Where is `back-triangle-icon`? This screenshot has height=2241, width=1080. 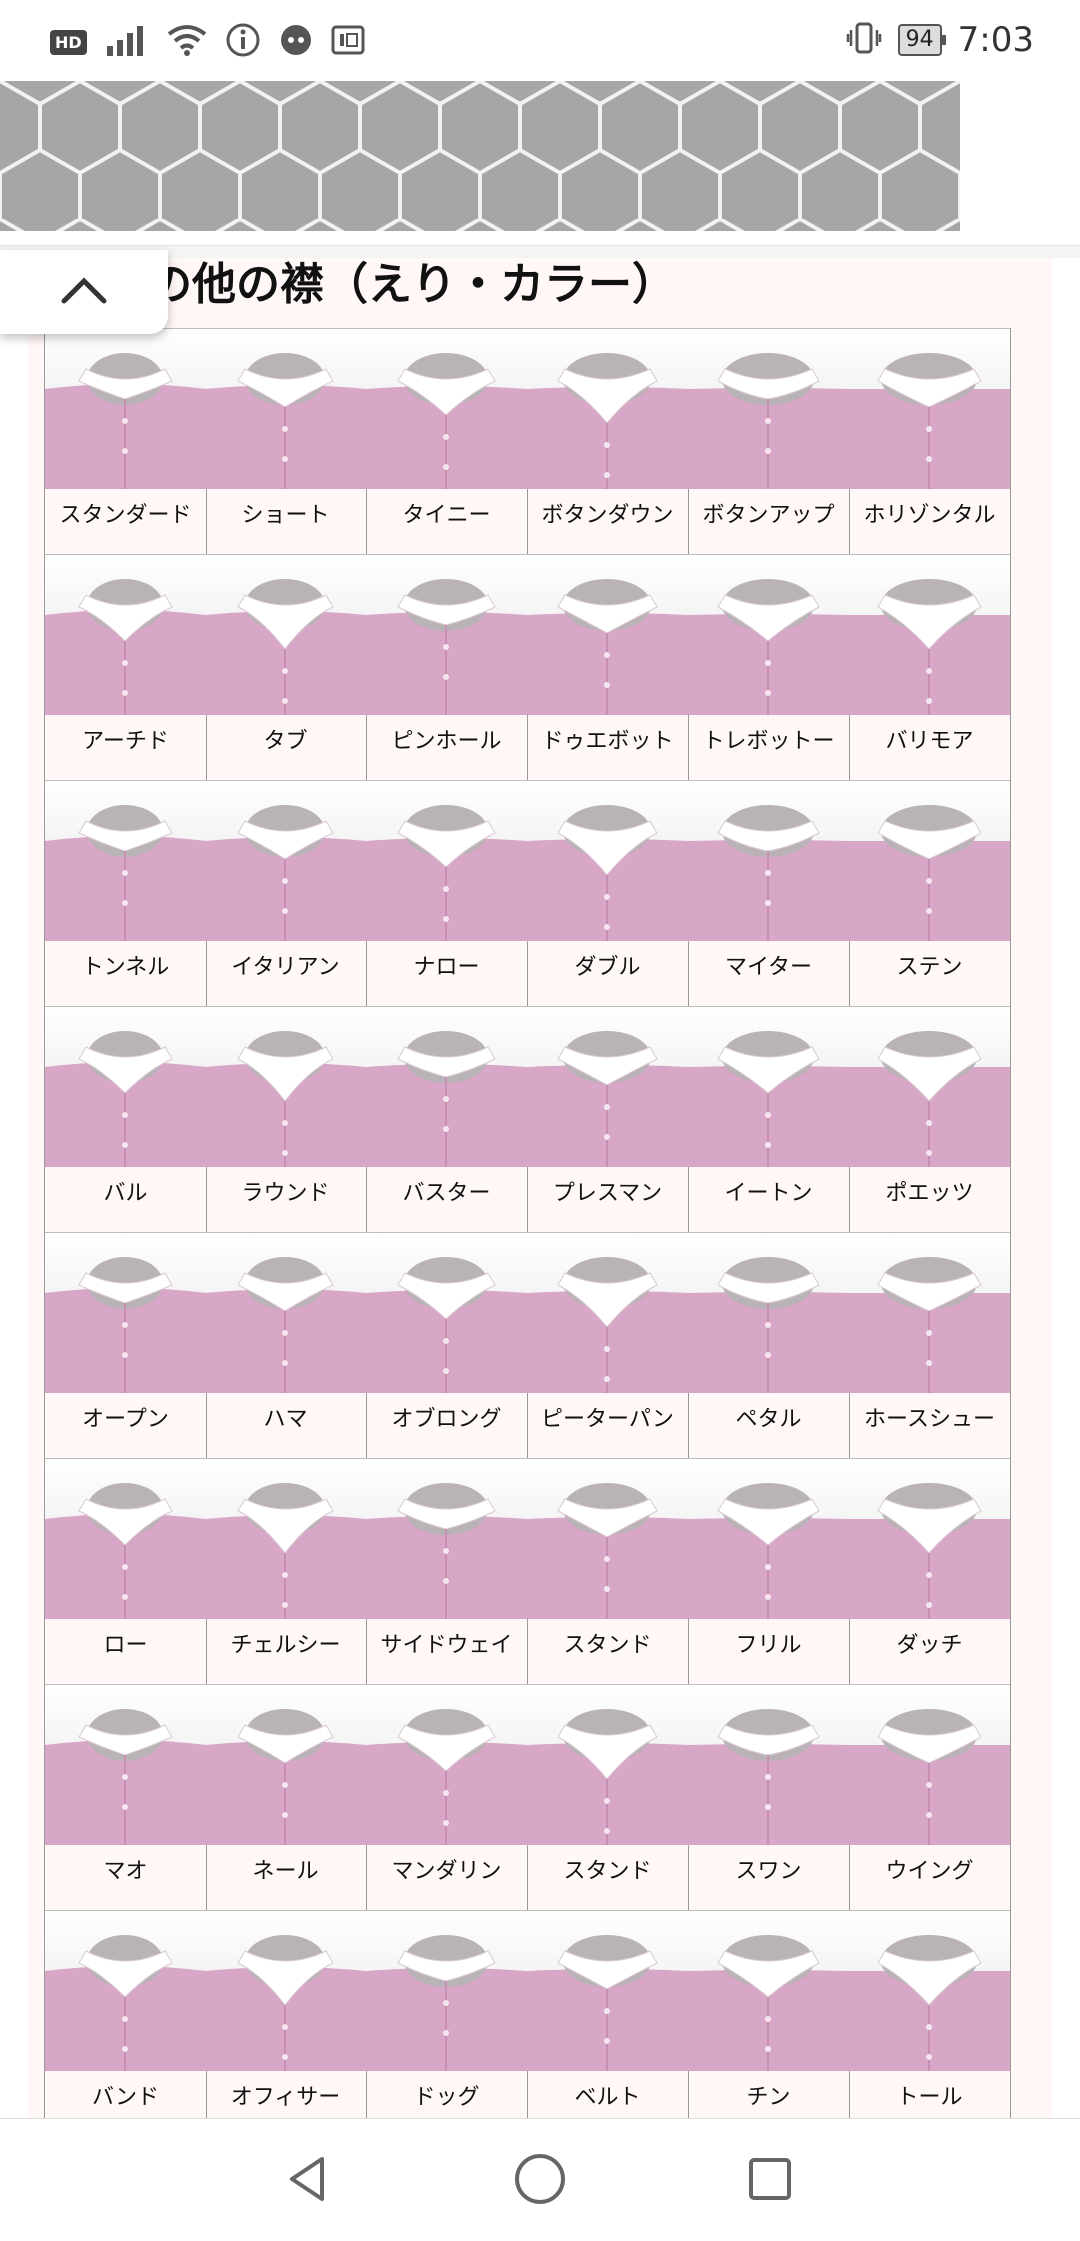 back-triangle-icon is located at coordinates (308, 2179).